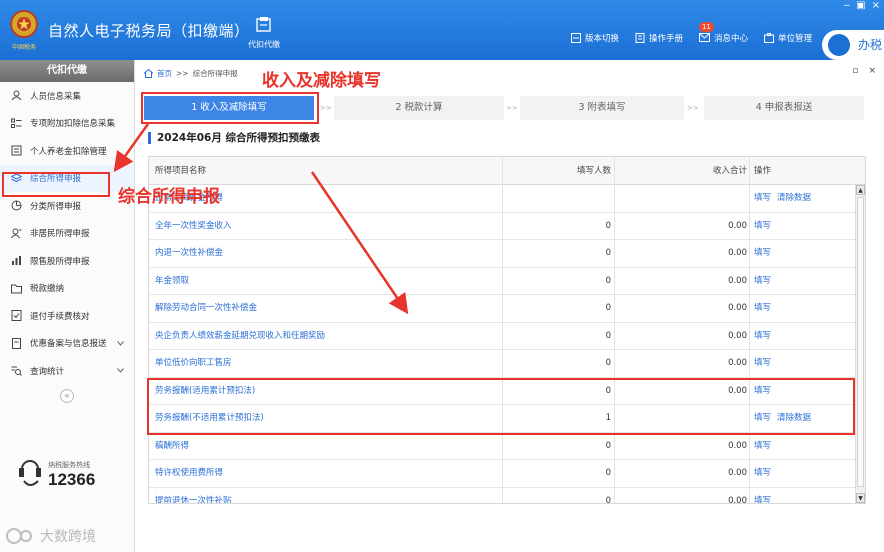 The image size is (884, 552). Describe the element at coordinates (67, 395) in the screenshot. I see `collapse-toggle-button: «` at that location.